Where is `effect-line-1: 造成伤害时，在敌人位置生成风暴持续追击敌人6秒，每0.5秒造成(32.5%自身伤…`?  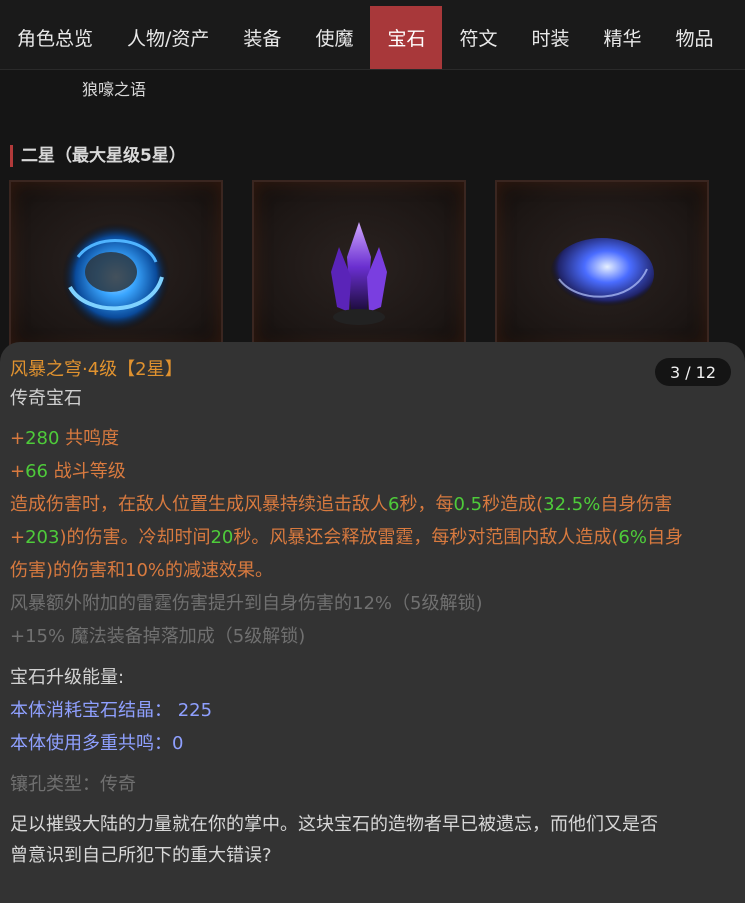
effect-line-1: 造成伤害时，在敌人位置生成风暴持续追击敌人6秒，每0.5秒造成(32.5%自身伤… is located at coordinates (341, 504).